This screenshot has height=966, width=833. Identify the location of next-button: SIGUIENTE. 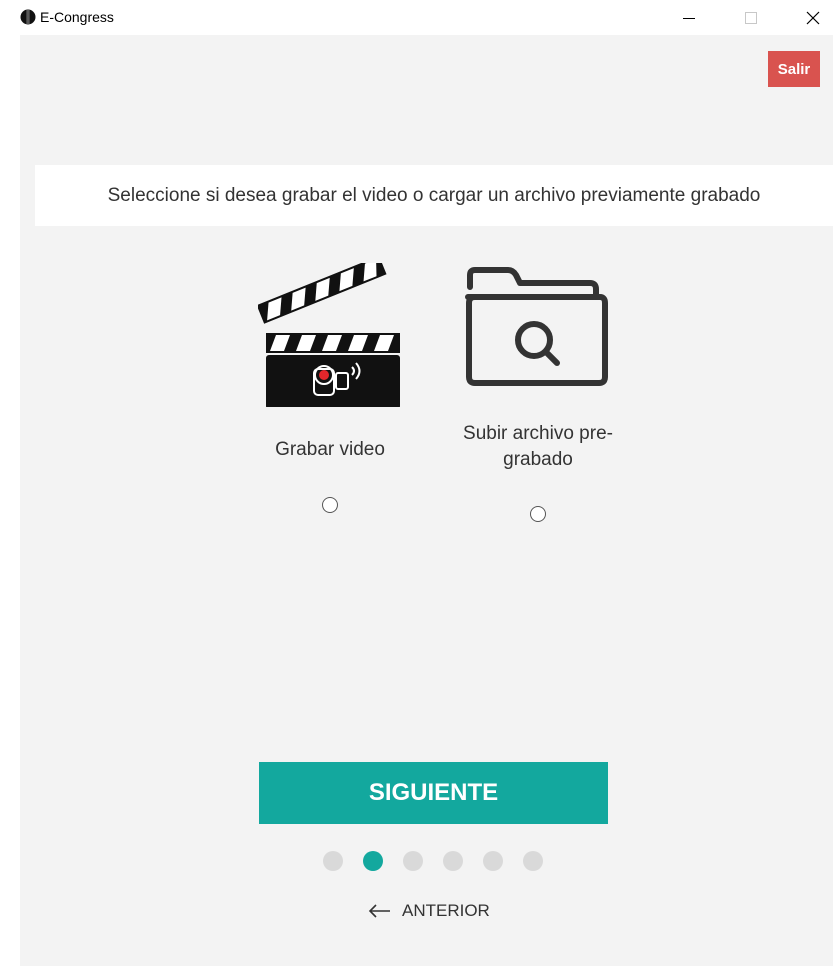
(433, 793).